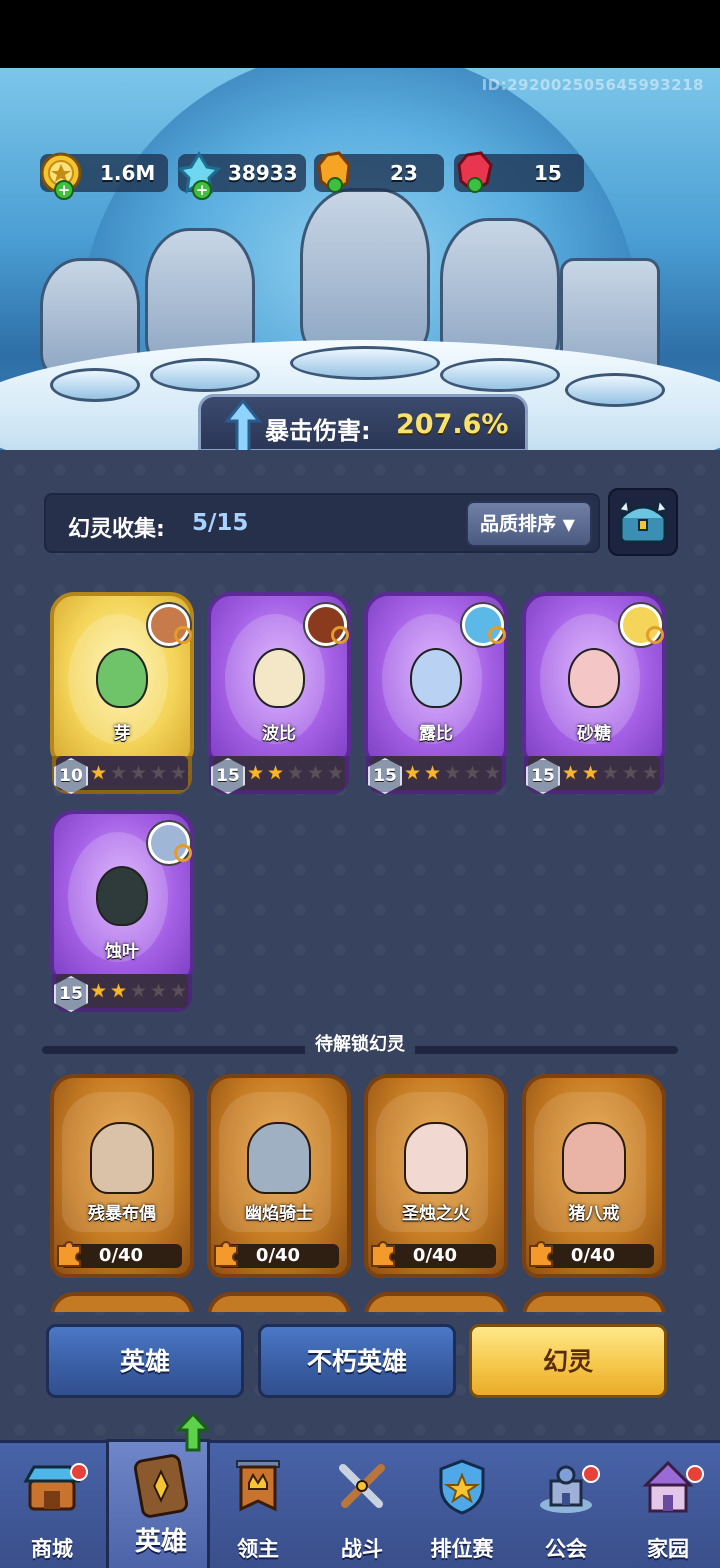 Image resolution: width=720 pixels, height=1568 pixels. I want to click on nav-label: 公会, so click(566, 1549).